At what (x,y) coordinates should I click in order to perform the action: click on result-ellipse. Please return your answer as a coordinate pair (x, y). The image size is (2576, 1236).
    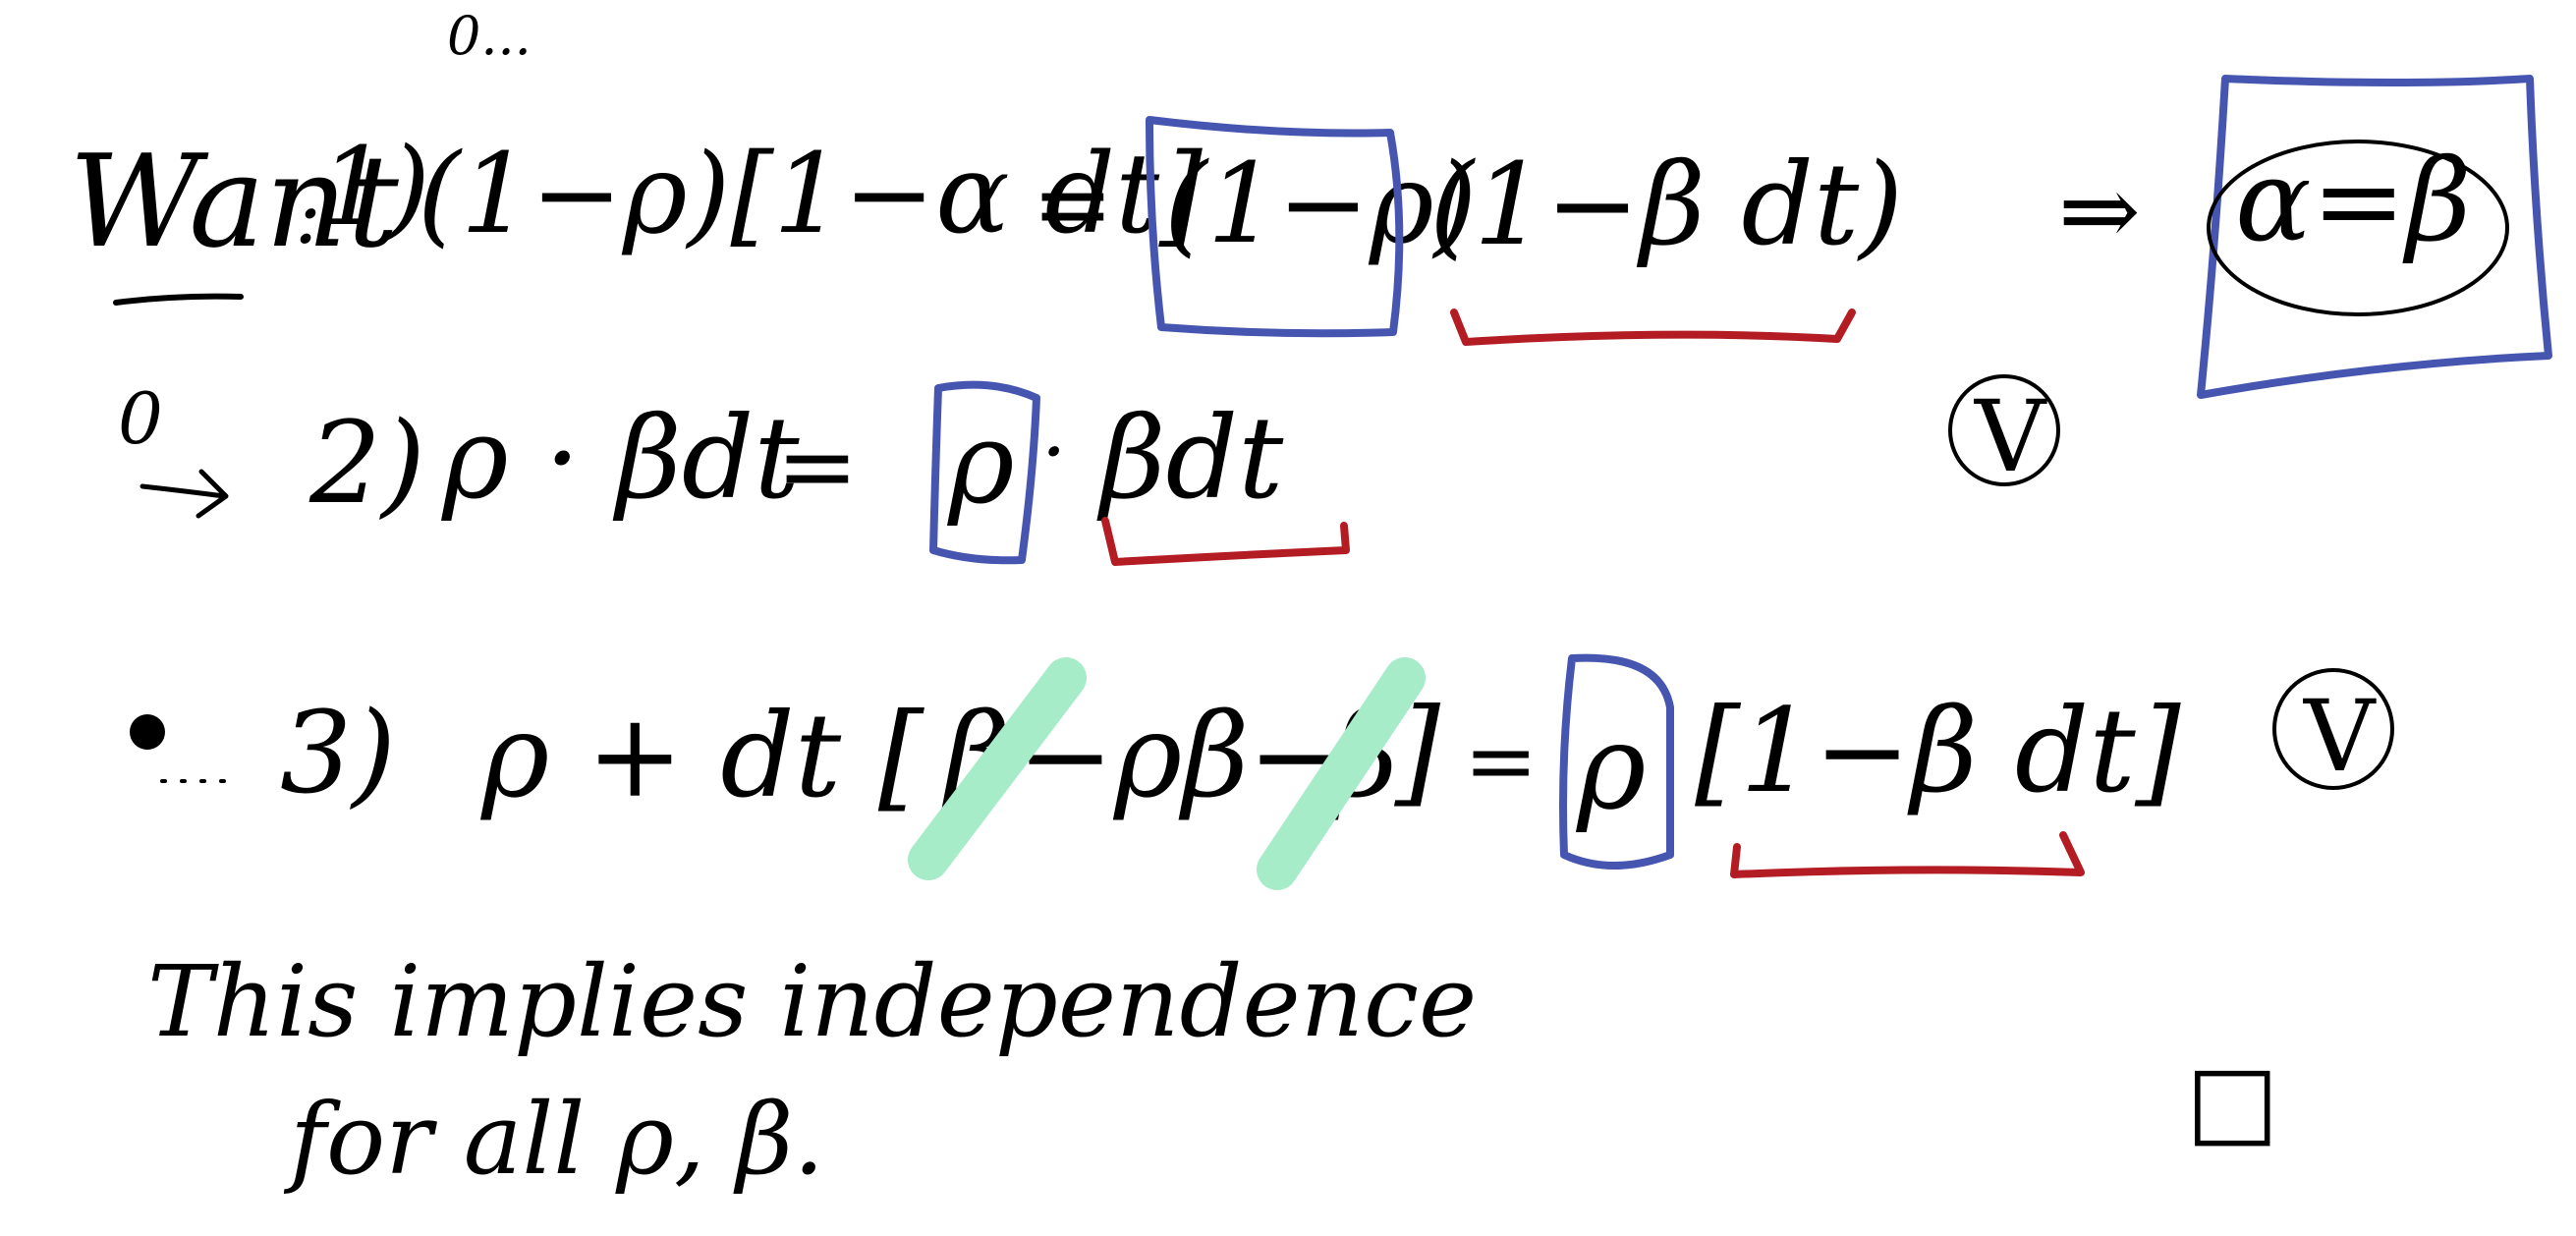
    Looking at the image, I should click on (2358, 228).